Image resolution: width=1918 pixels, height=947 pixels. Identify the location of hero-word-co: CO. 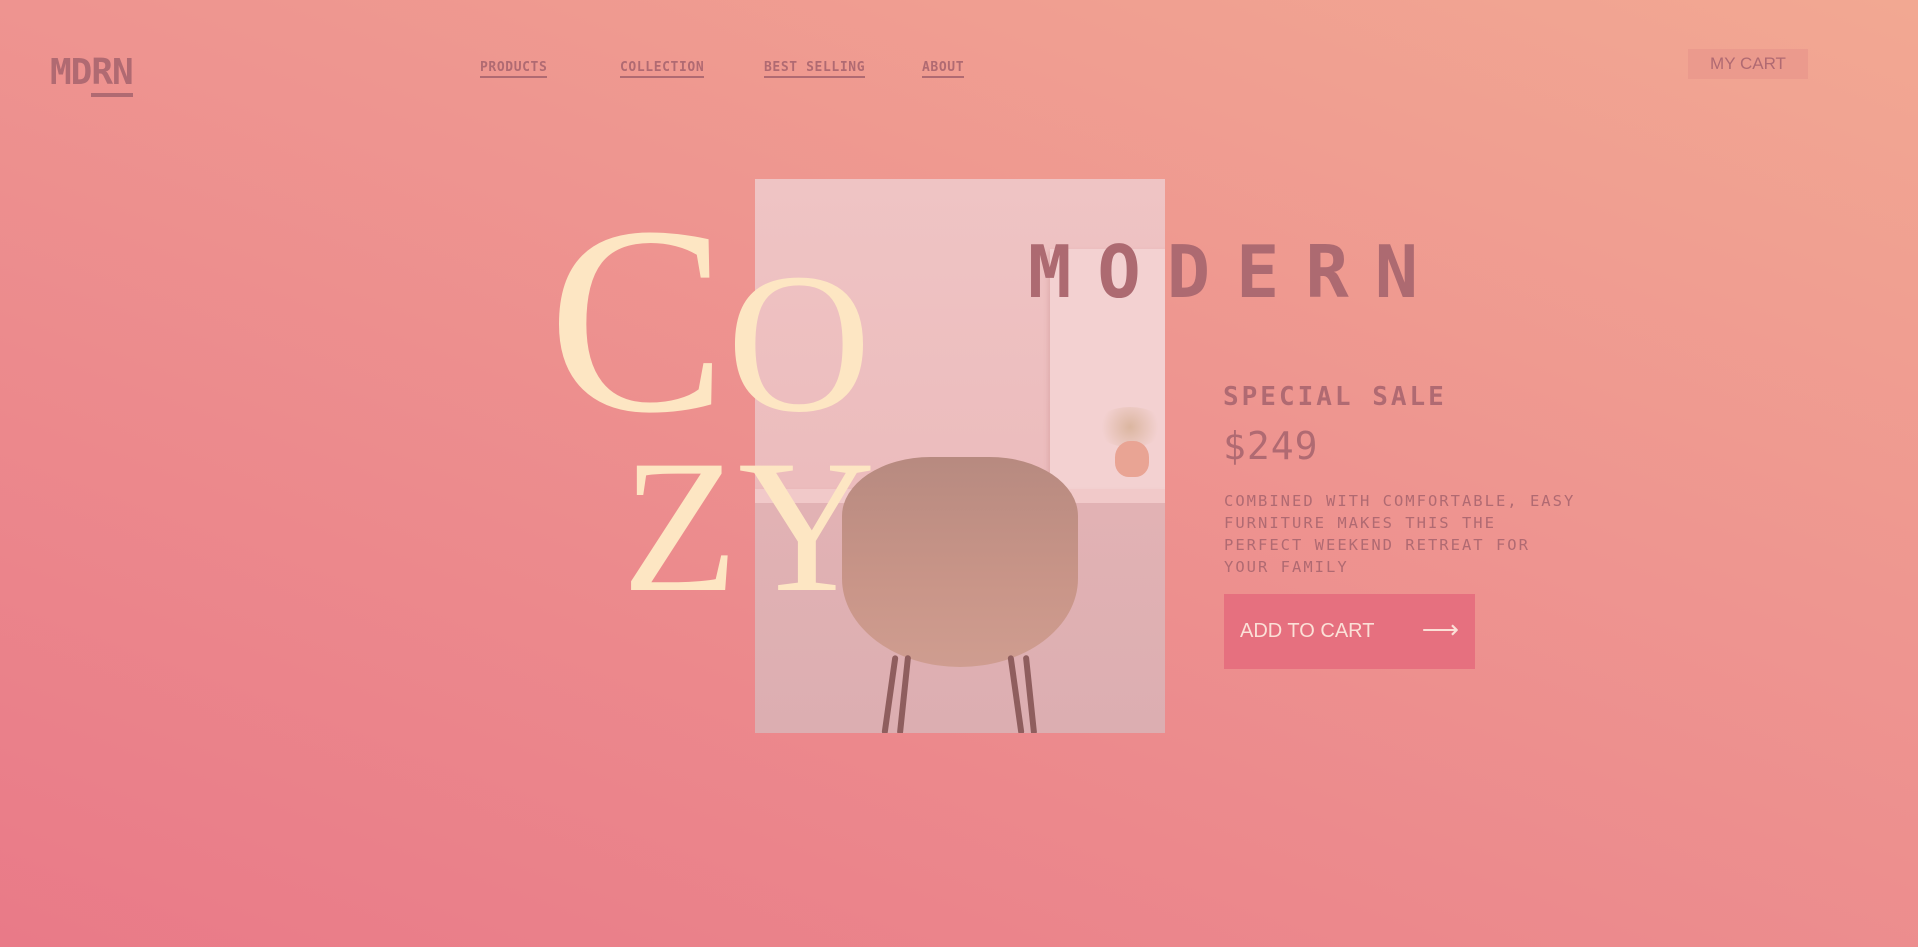
(709, 320).